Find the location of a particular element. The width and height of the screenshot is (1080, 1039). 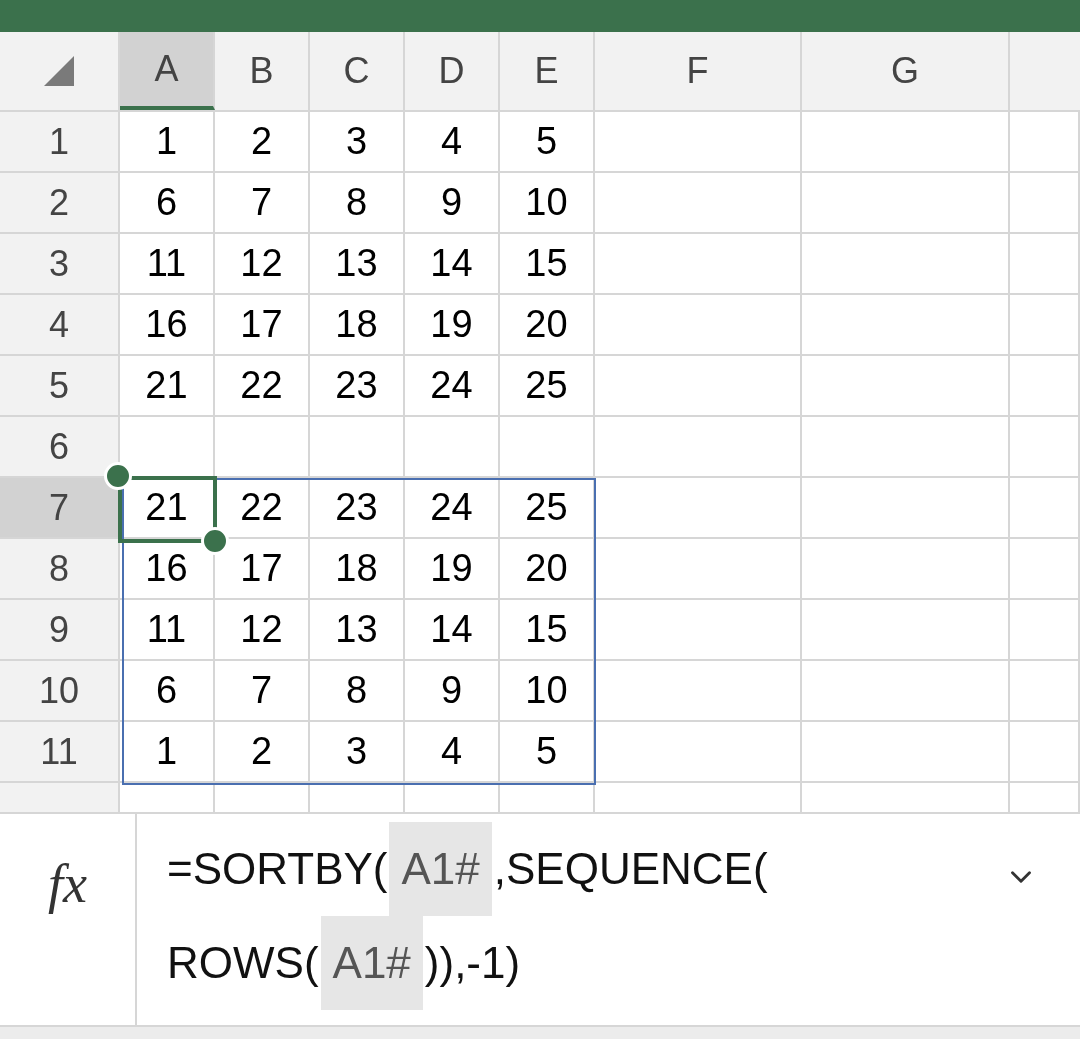

column-header: G is located at coordinates (906, 71).